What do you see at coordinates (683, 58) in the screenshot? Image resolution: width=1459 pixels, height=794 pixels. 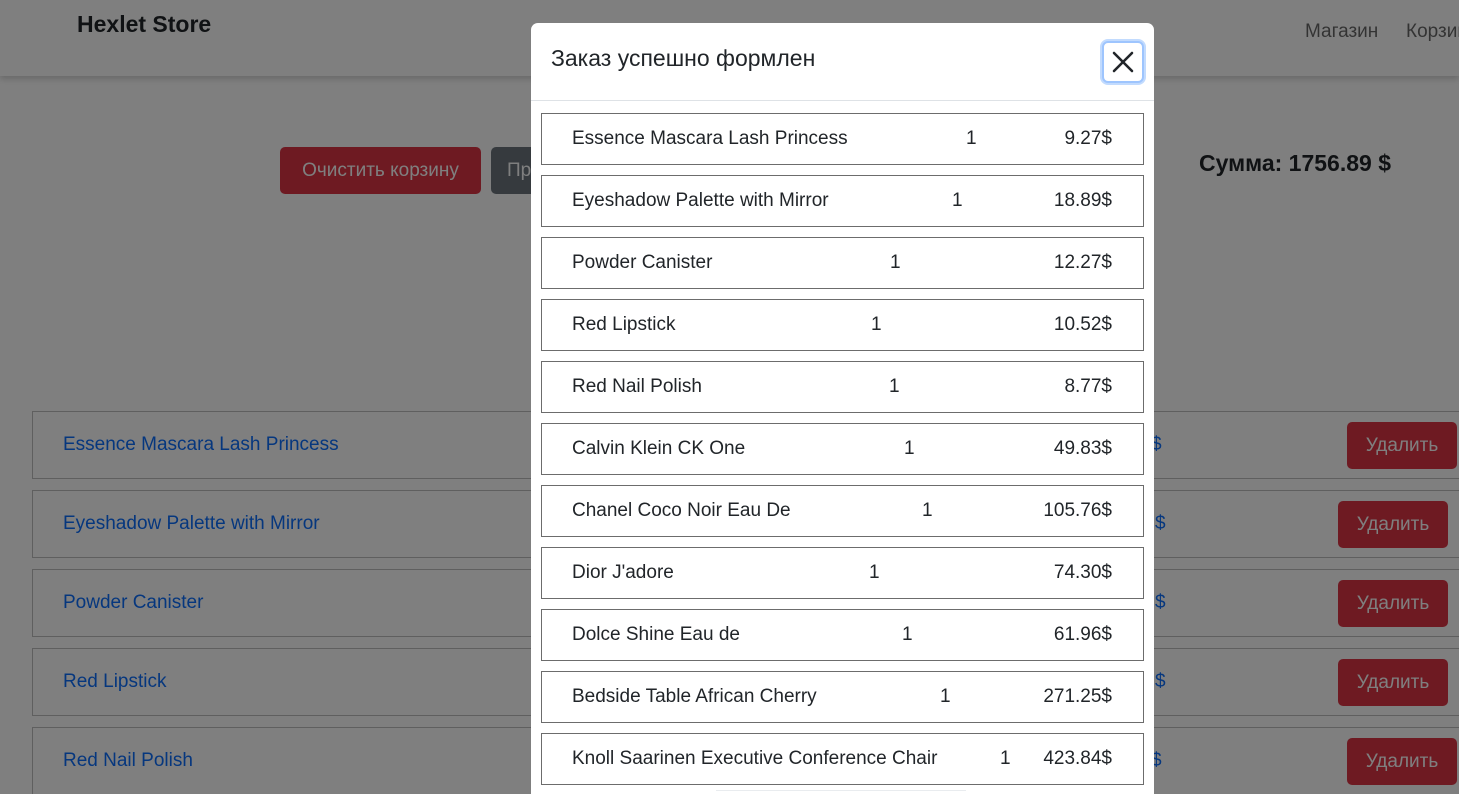 I see `modal-title: Заказ успешно формлен` at bounding box center [683, 58].